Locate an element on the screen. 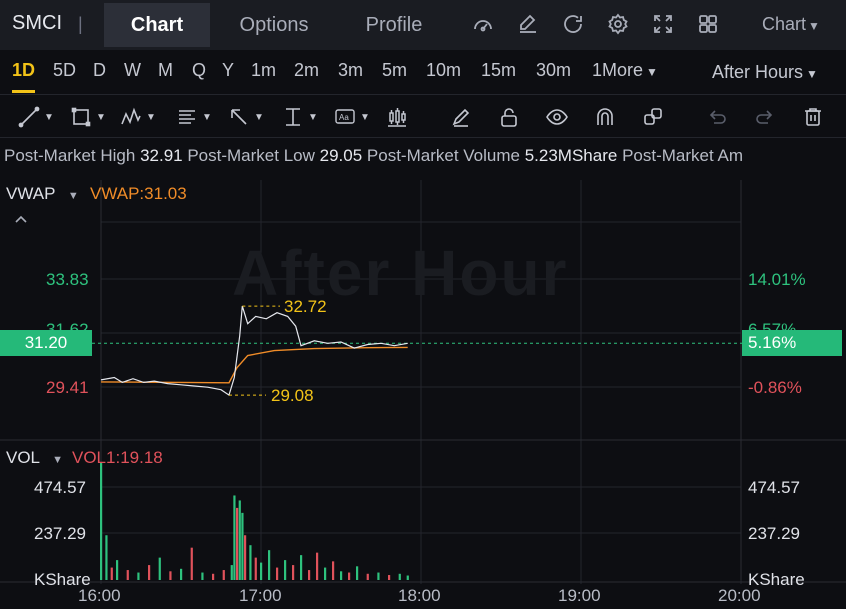 The height and width of the screenshot is (609, 846). chart-type-menu: Chart ▼ is located at coordinates (791, 24).